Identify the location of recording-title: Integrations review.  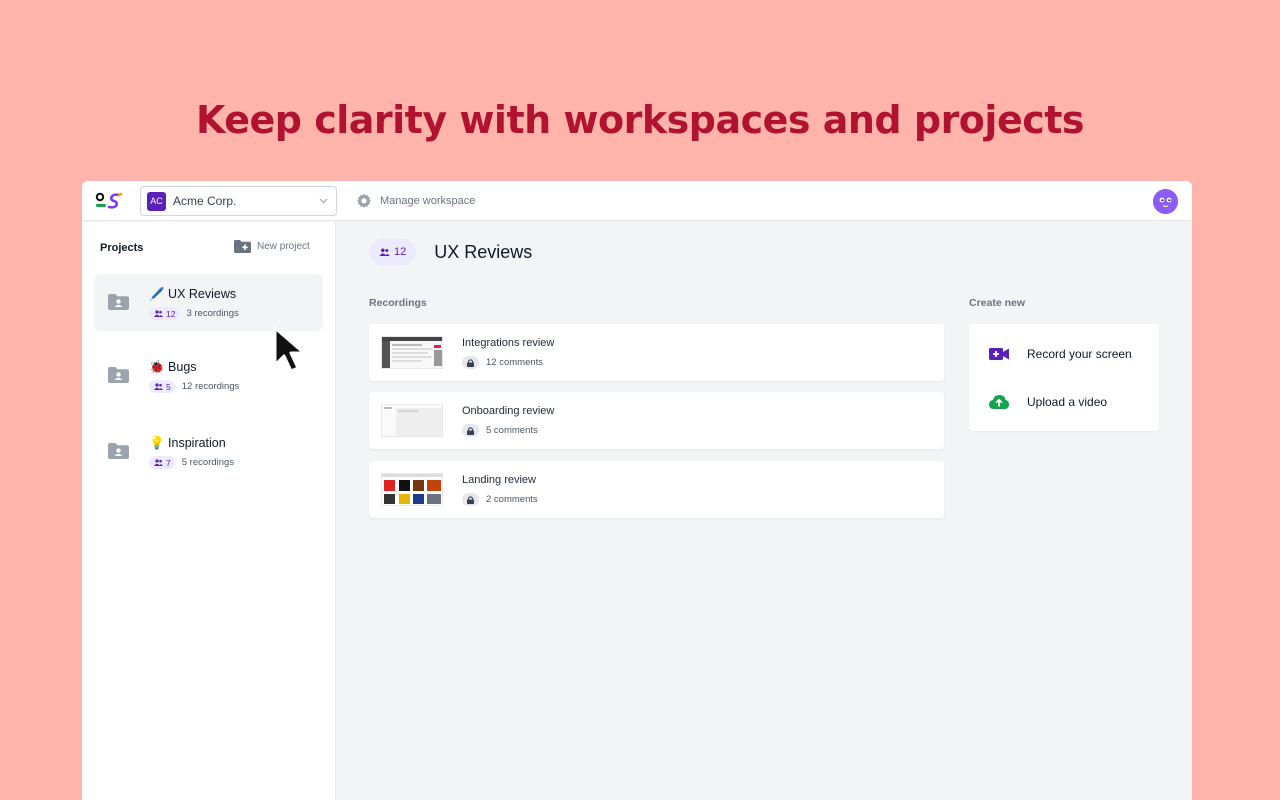
(508, 343).